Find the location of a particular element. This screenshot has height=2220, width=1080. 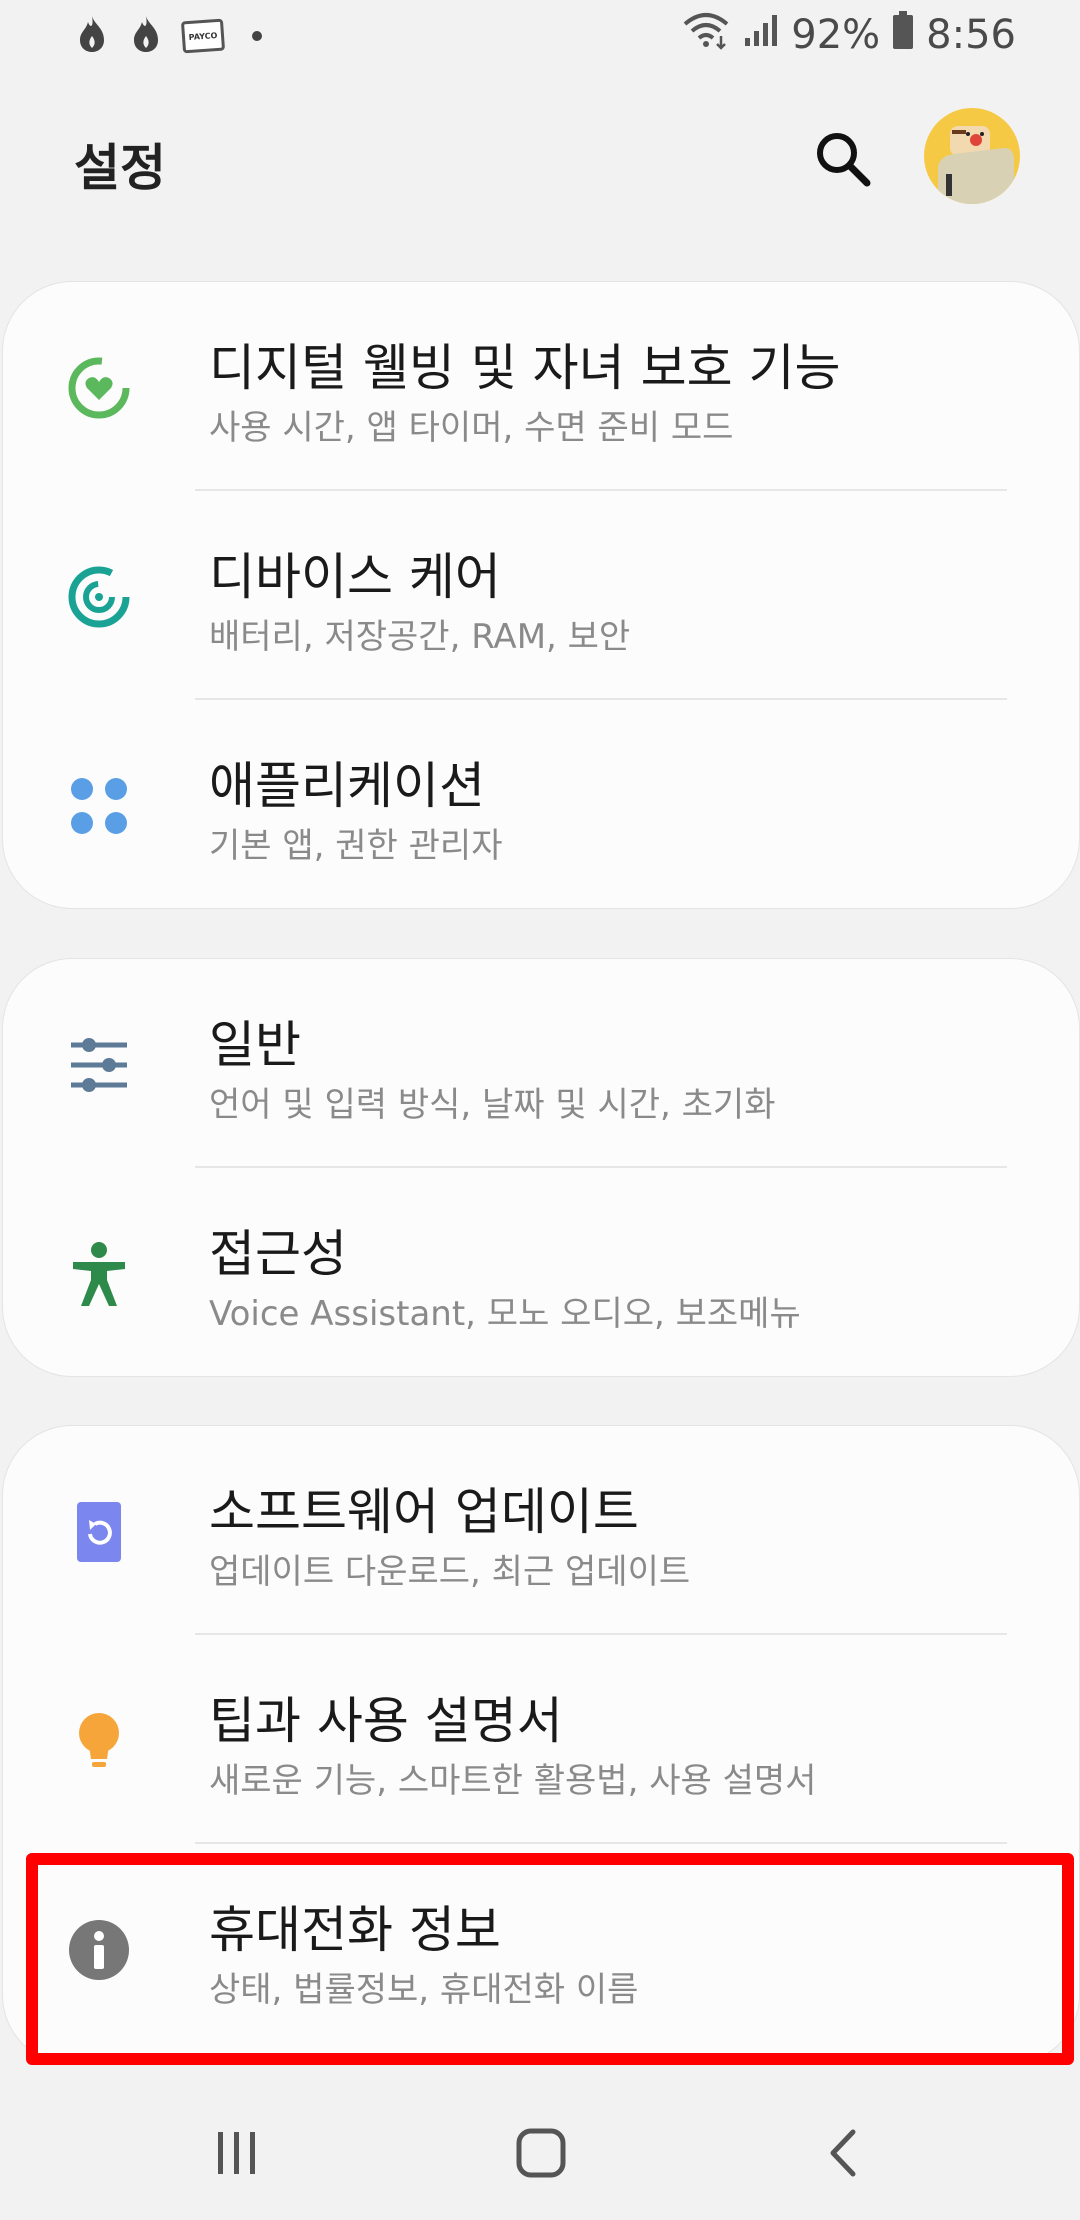

home-button is located at coordinates (541, 2155).